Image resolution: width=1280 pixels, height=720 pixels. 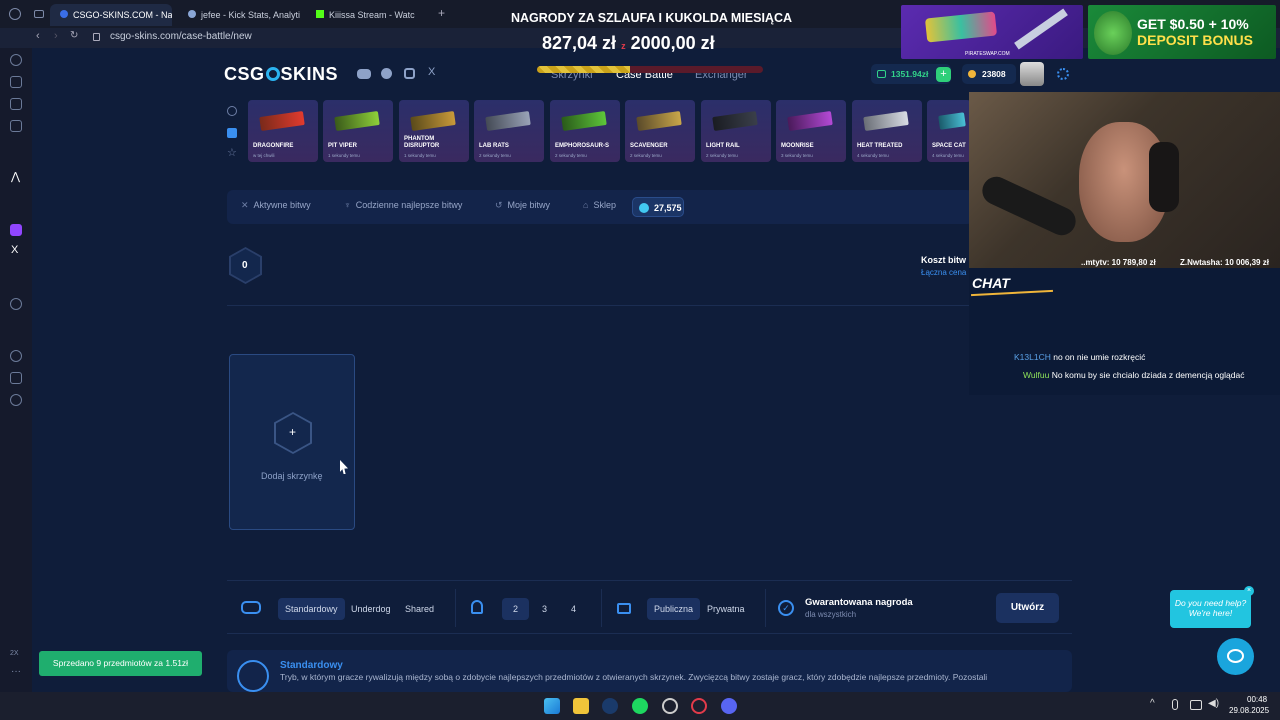 What do you see at coordinates (15, 176) in the screenshot?
I see `sidebar-aria-icon: ⋀` at bounding box center [15, 176].